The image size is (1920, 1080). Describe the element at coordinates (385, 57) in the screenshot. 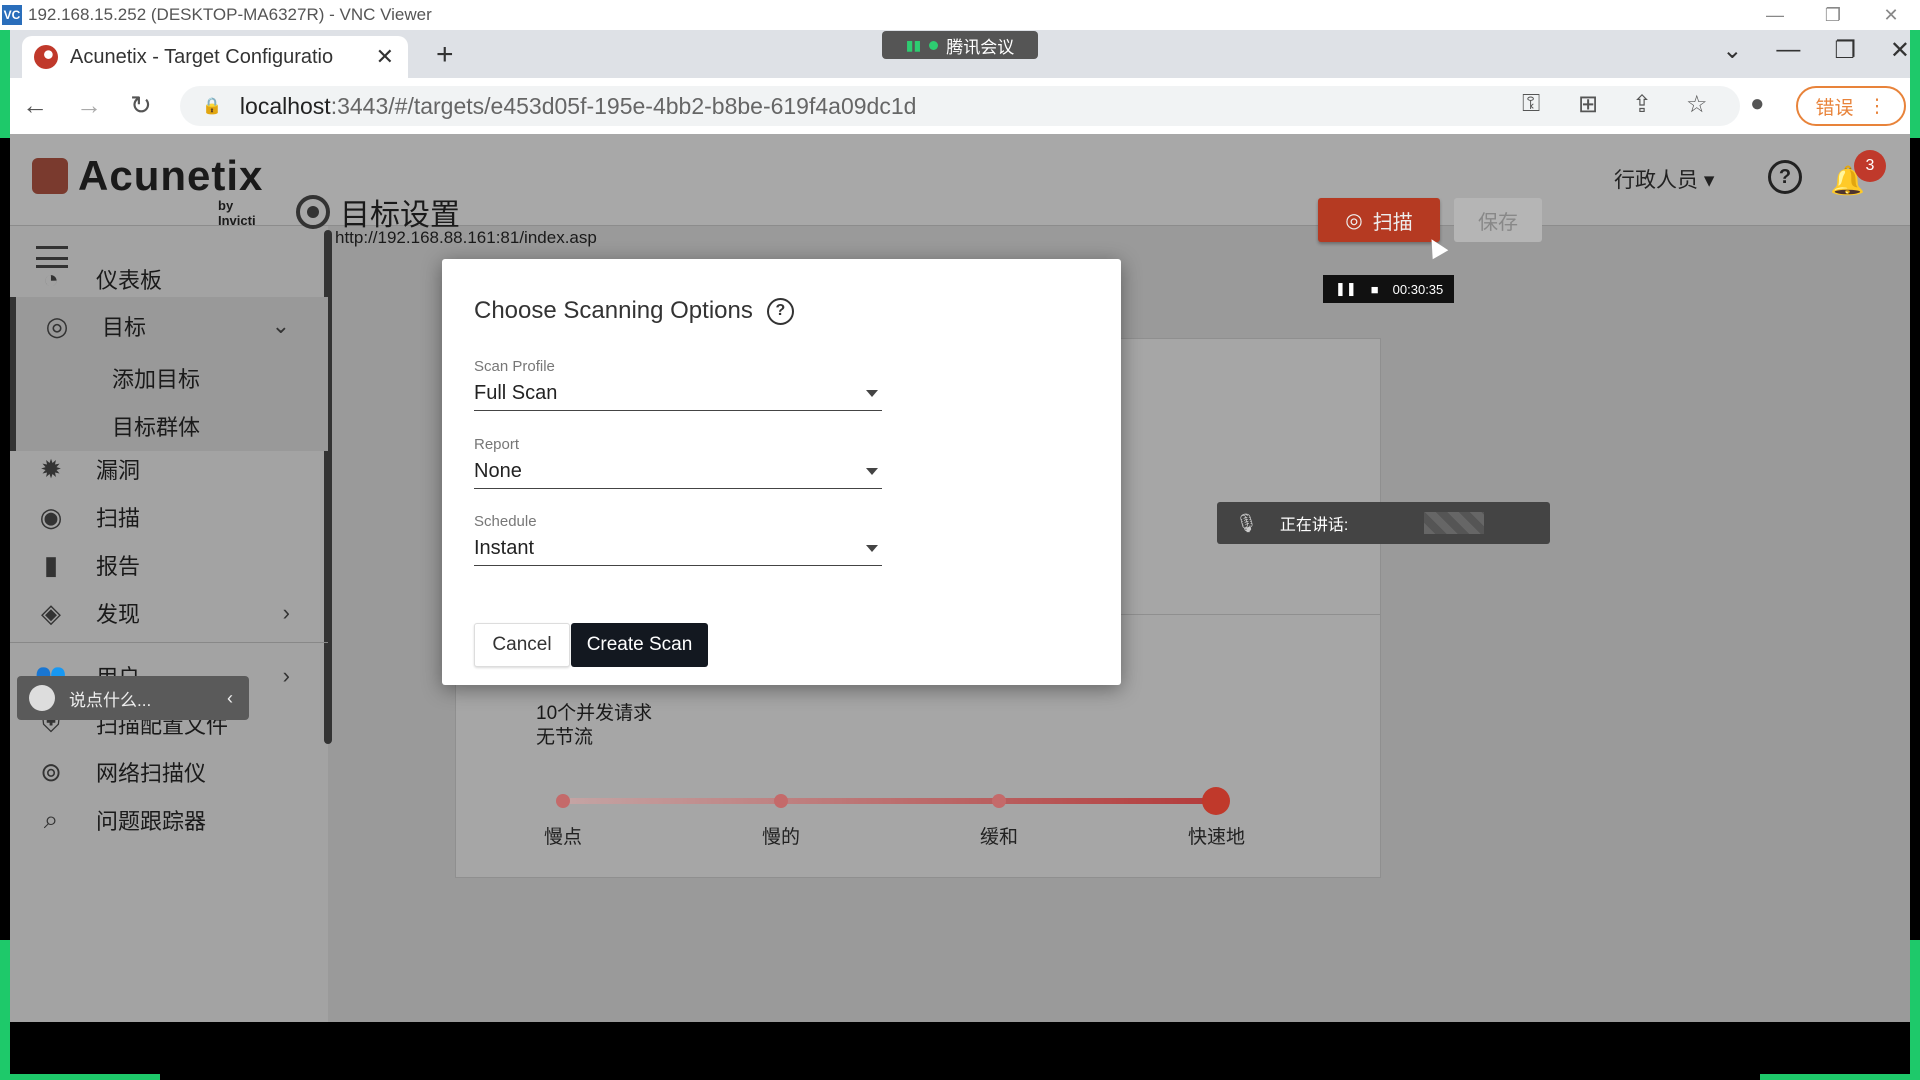

I see `tab-close-icon: ✕` at that location.